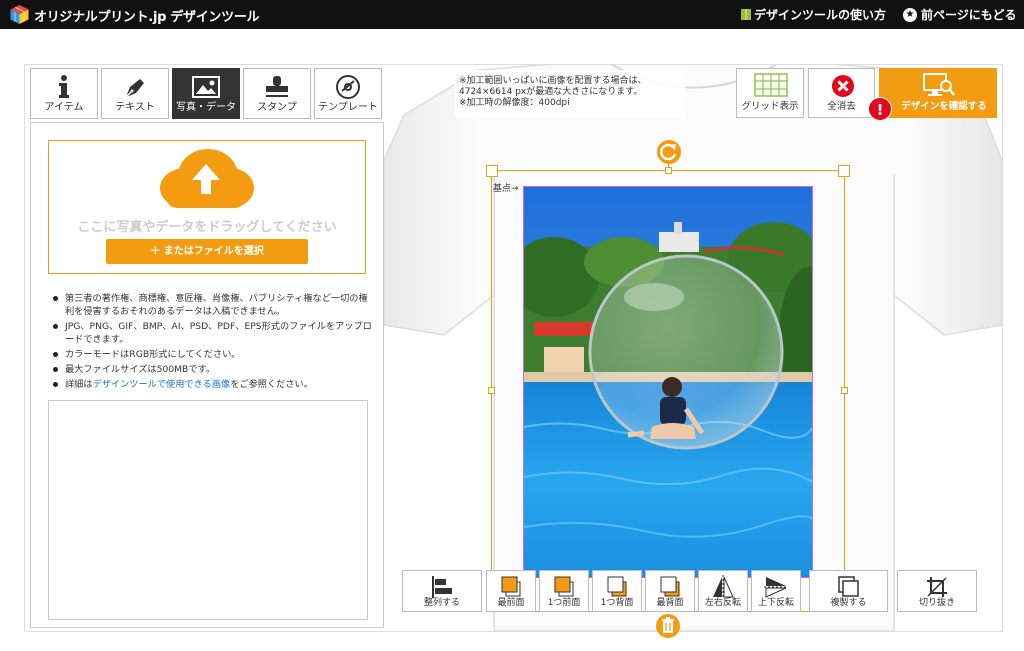 This screenshot has width=1024, height=651. I want to click on align-label: 整列する, so click(441, 603).